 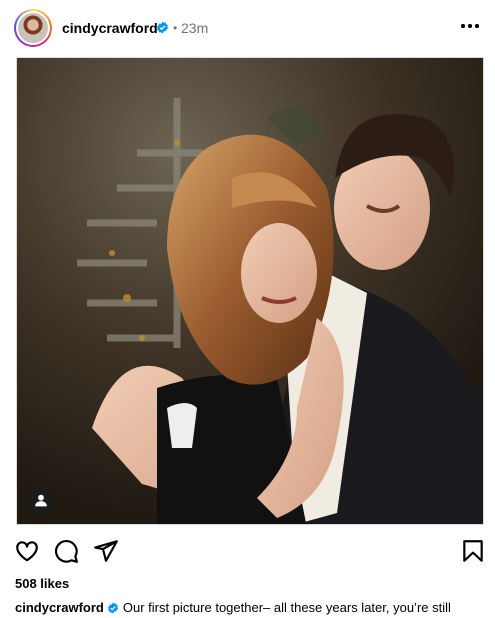 What do you see at coordinates (66, 551) in the screenshot?
I see `comment-icon` at bounding box center [66, 551].